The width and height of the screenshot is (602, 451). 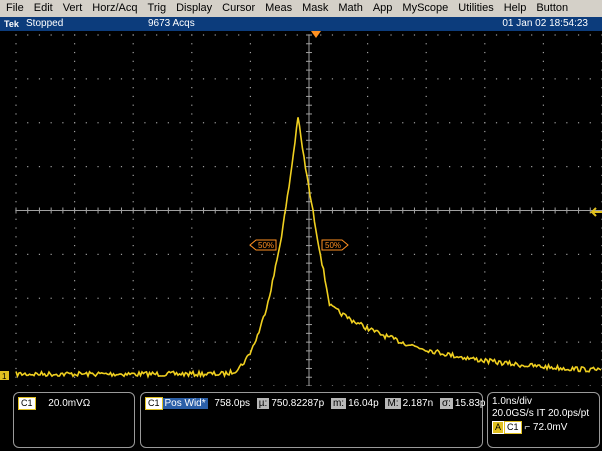 What do you see at coordinates (515, 8) in the screenshot?
I see `menu-help: Help` at bounding box center [515, 8].